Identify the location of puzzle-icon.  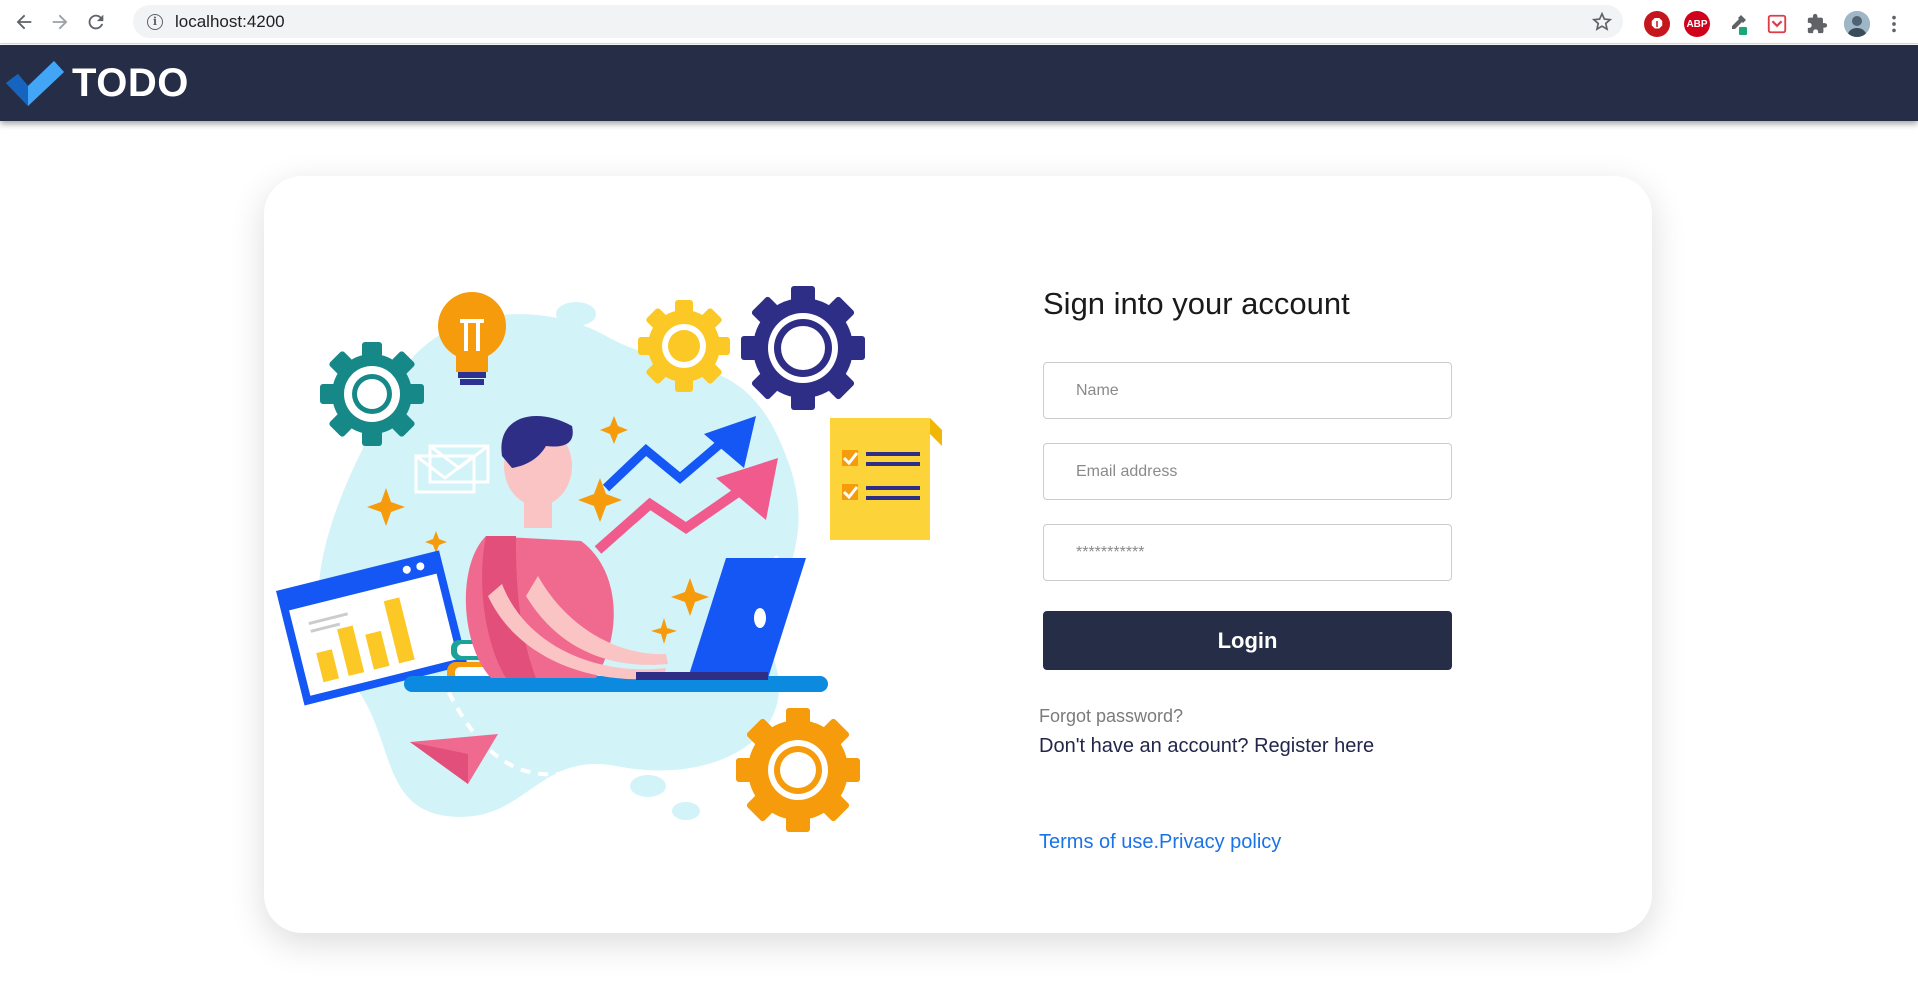
(1817, 24).